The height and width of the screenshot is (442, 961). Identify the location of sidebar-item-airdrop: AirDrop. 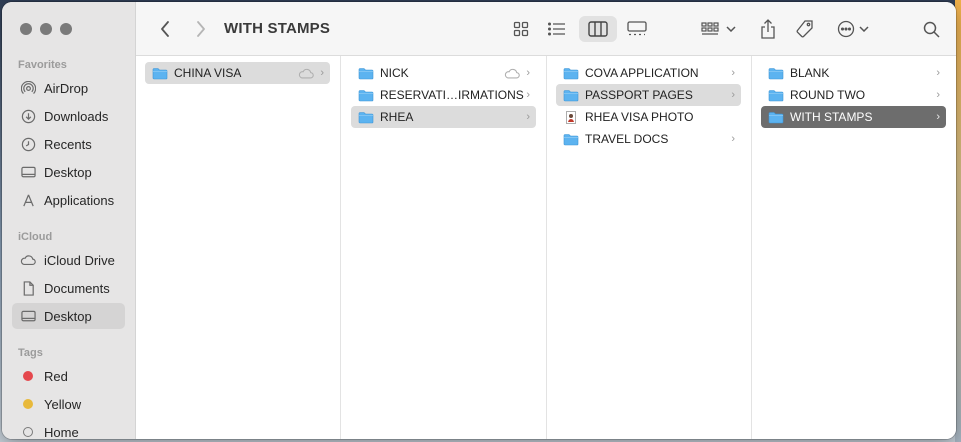
(68, 88).